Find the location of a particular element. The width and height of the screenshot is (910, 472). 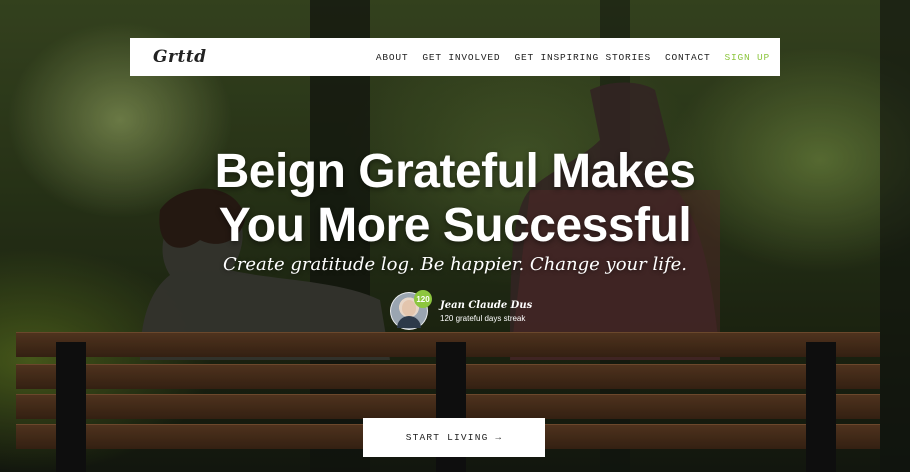

hero-title-line-1: Beign Grateful Makes is located at coordinates (455, 171).